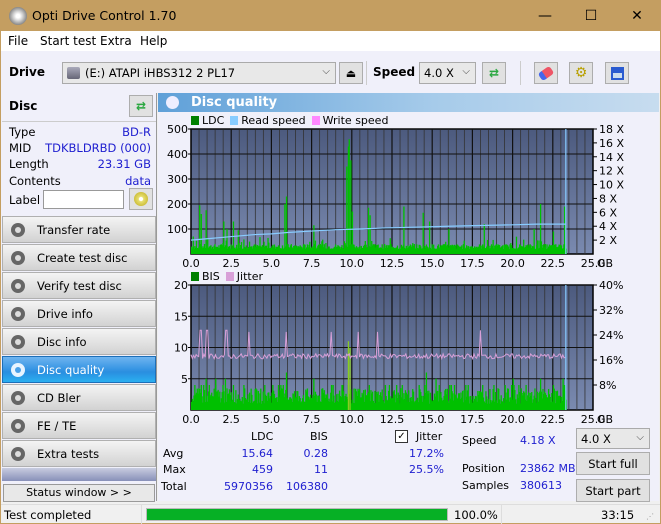  Describe the element at coordinates (79, 313) in the screenshot. I see `nav-drive-info: Drive info` at that location.